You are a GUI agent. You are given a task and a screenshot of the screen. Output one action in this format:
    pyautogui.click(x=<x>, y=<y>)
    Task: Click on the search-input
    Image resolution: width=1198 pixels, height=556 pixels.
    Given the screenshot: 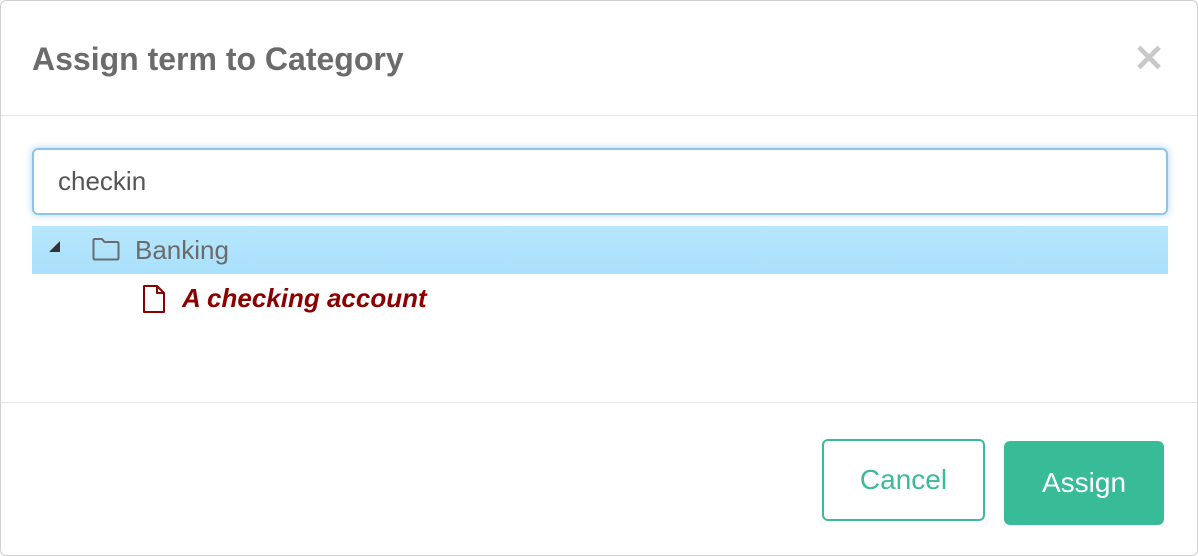 What is the action you would take?
    pyautogui.click(x=600, y=181)
    